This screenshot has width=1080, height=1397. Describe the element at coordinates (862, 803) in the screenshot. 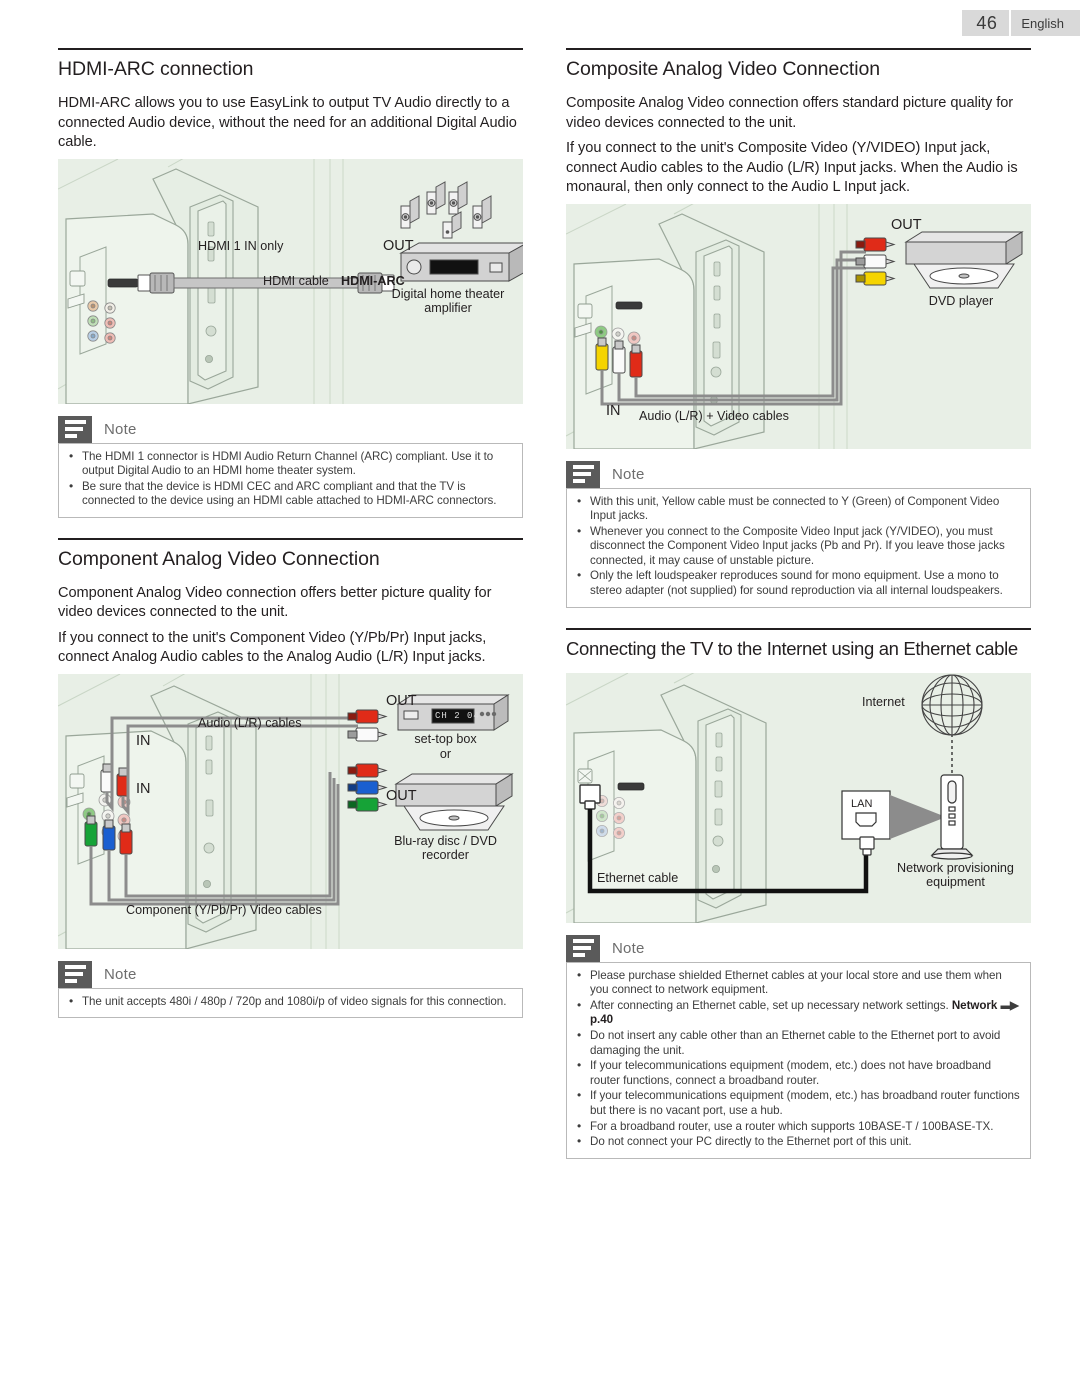

I see `label-lan: LAN` at that location.